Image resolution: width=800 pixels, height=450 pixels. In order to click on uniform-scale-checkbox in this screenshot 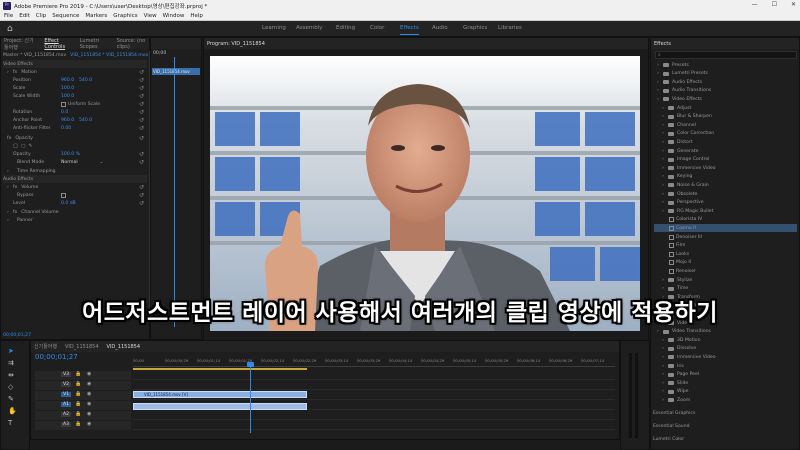, I will do `click(63, 104)`.